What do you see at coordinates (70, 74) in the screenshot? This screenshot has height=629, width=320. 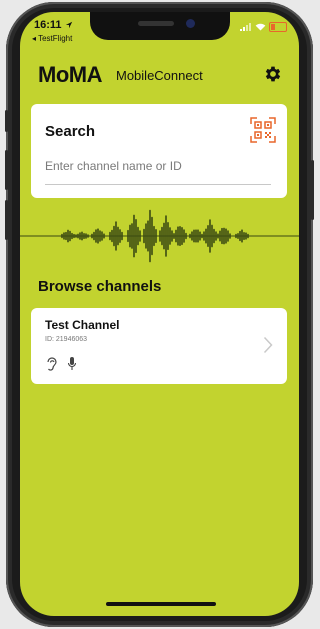 I see `moma-logo: MoMA` at bounding box center [70, 74].